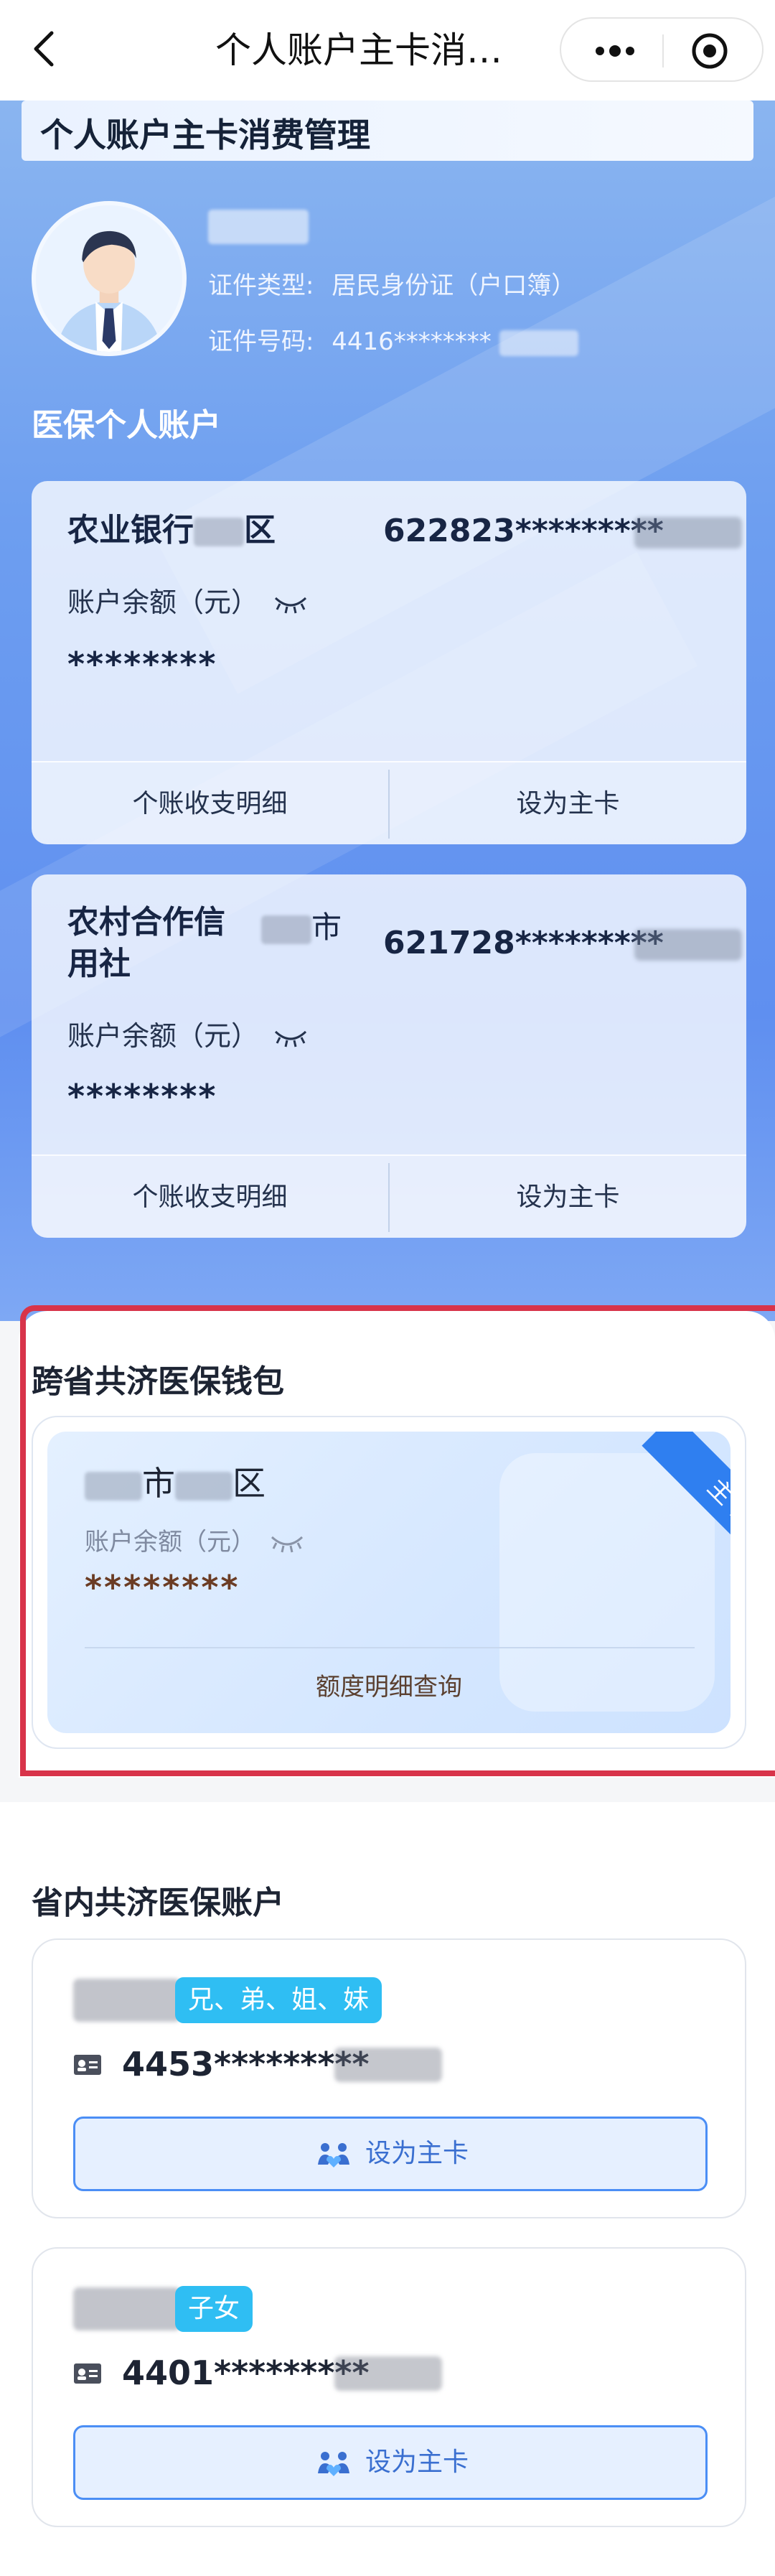 The image size is (775, 2576). What do you see at coordinates (126, 425) in the screenshot?
I see `personal-account-title: 医保个人账户` at bounding box center [126, 425].